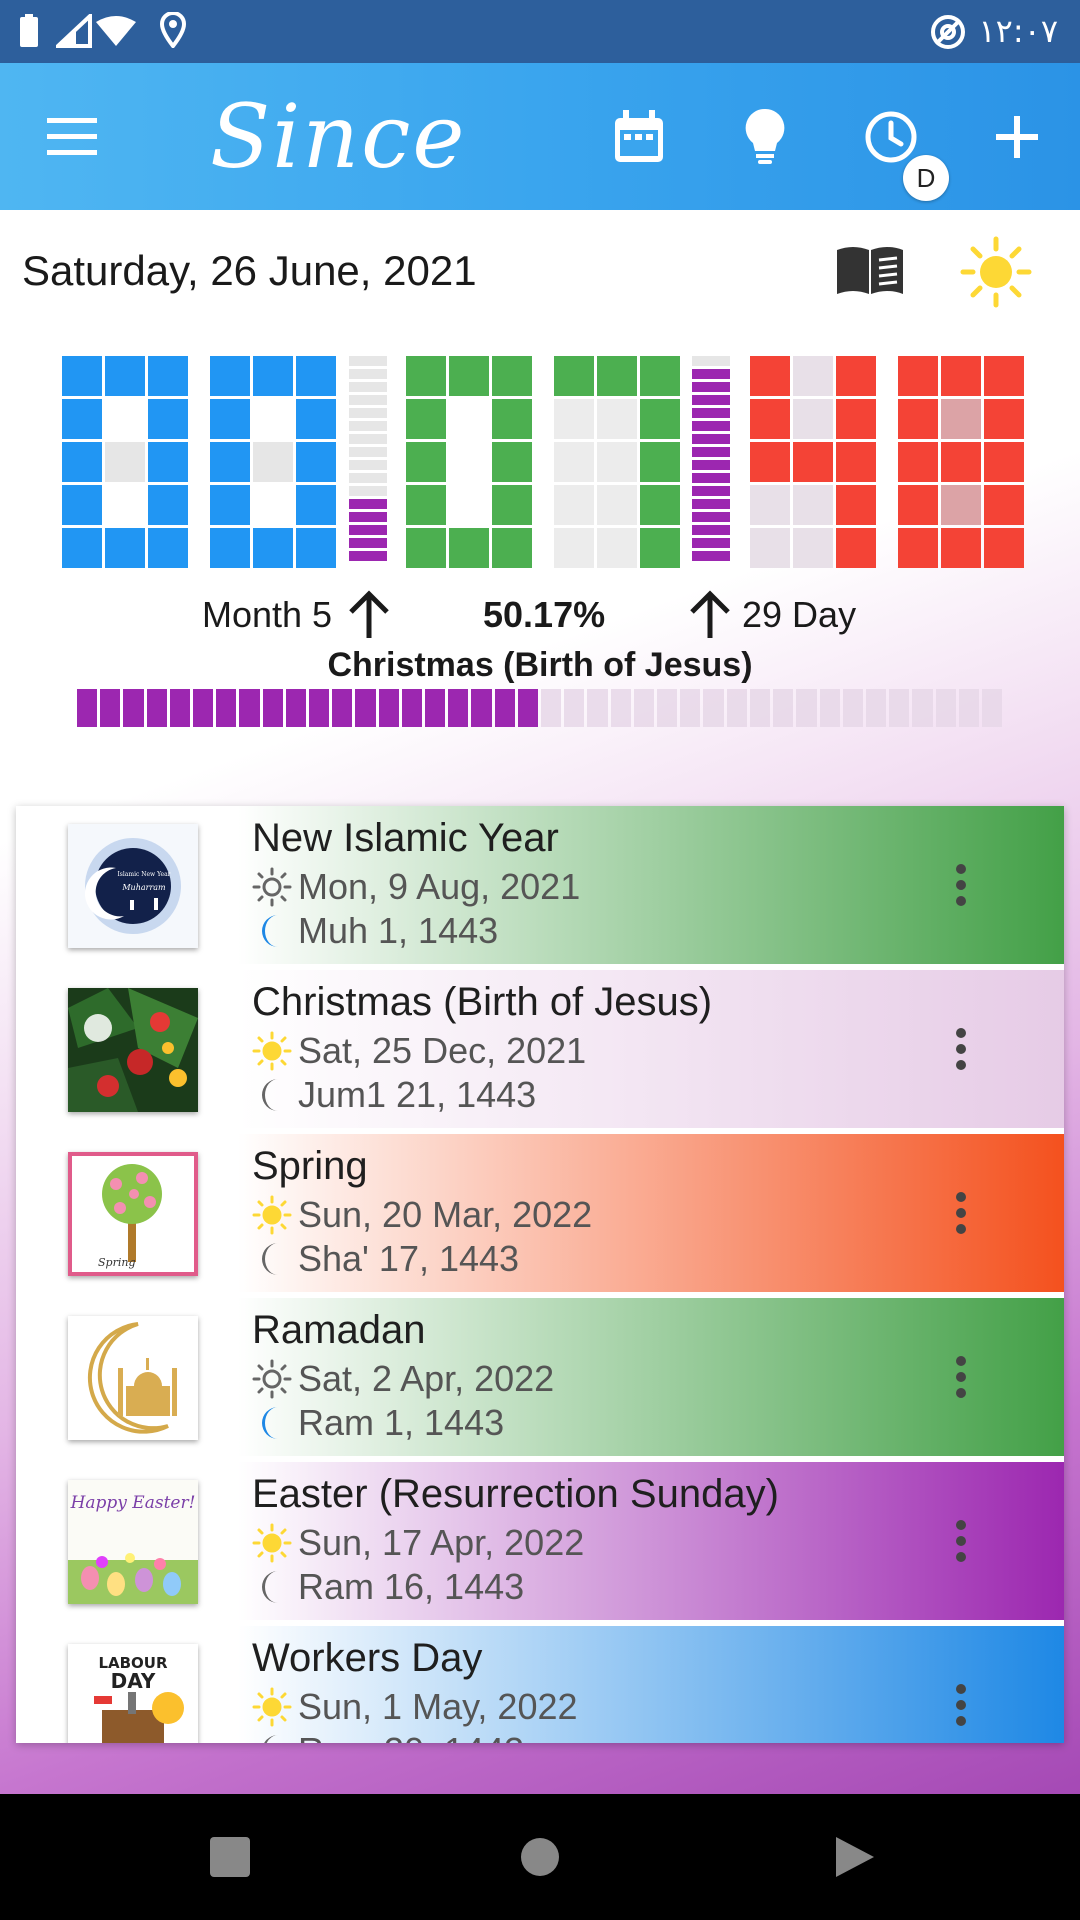 This screenshot has height=1920, width=1080. I want to click on list-item: Ramadan Sat, 2 Apr, 2022 Ram 1, 1443, so click(540, 1378).